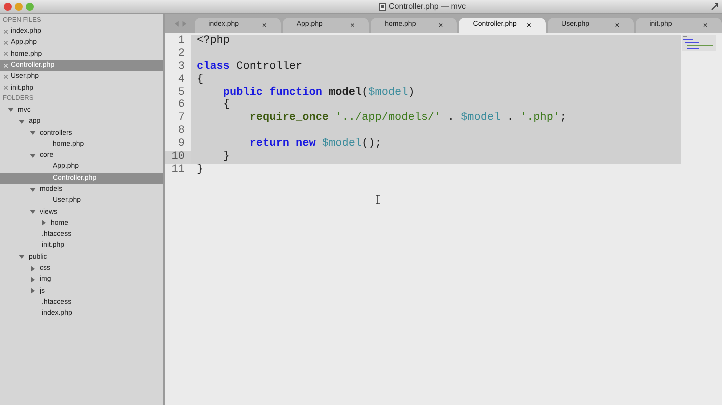 The width and height of the screenshot is (722, 405). What do you see at coordinates (181, 41) in the screenshot?
I see `line-number: 1` at bounding box center [181, 41].